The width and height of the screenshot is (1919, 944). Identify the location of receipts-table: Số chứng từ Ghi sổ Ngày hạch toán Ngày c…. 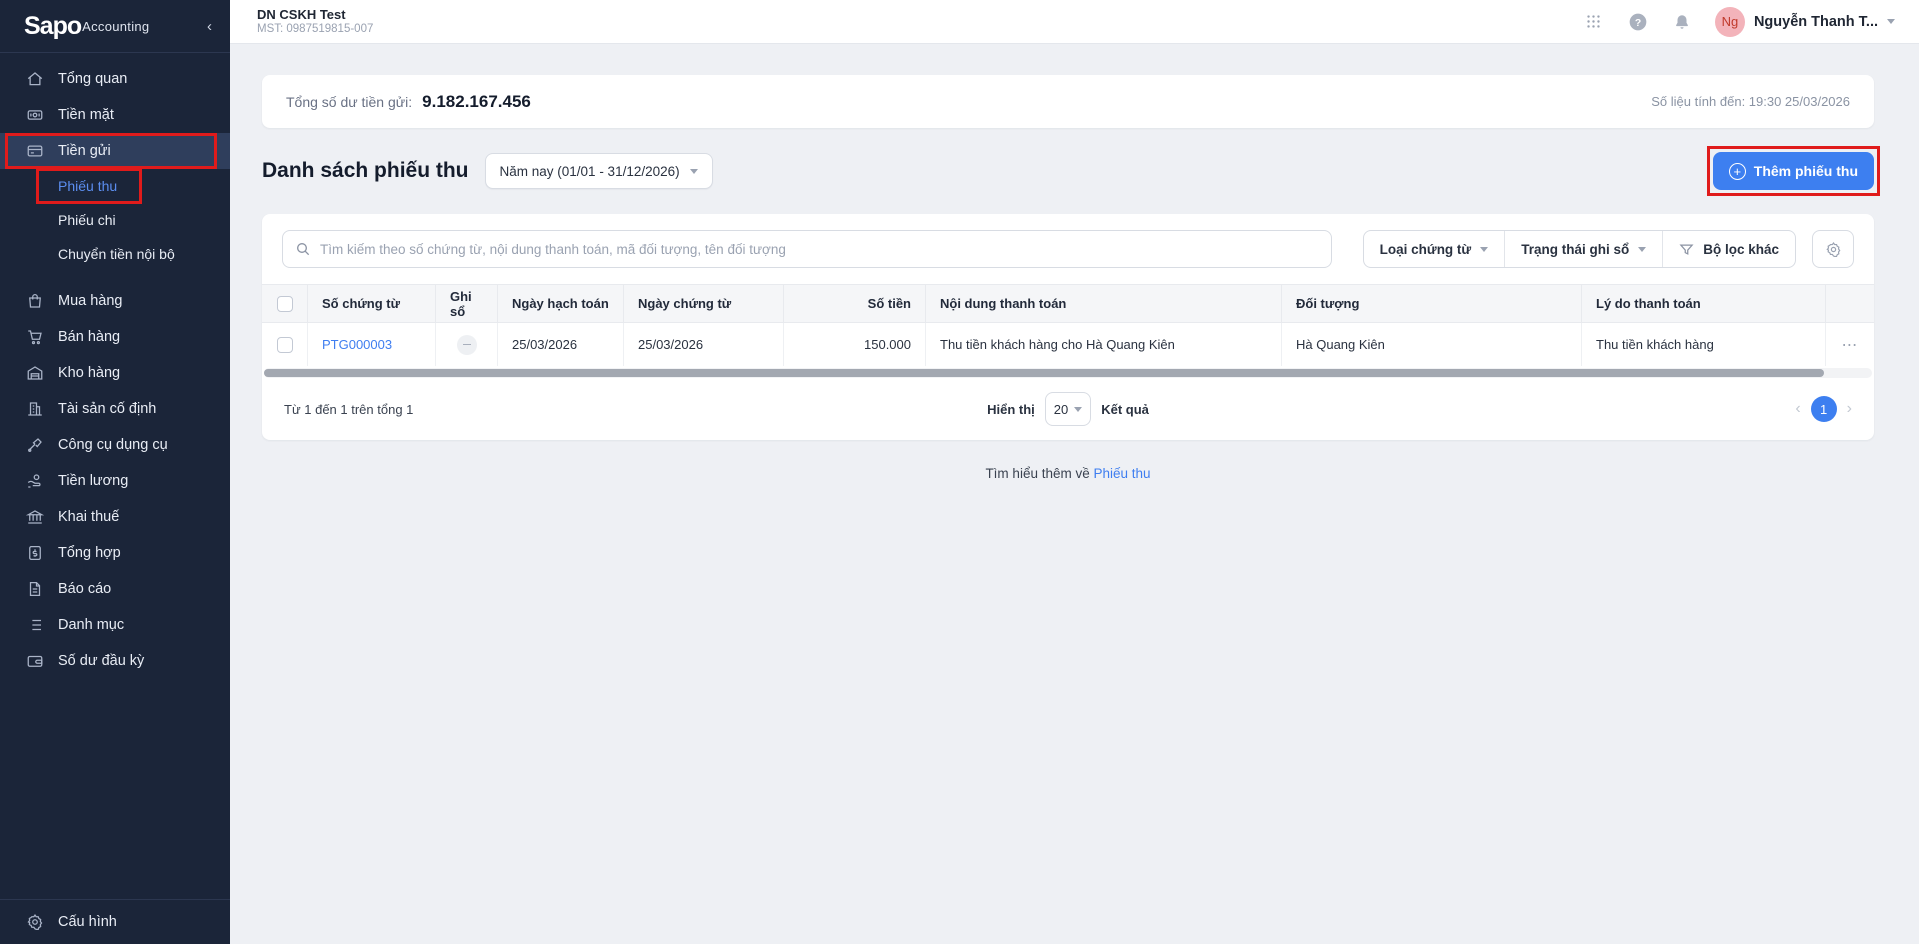
(1068, 325).